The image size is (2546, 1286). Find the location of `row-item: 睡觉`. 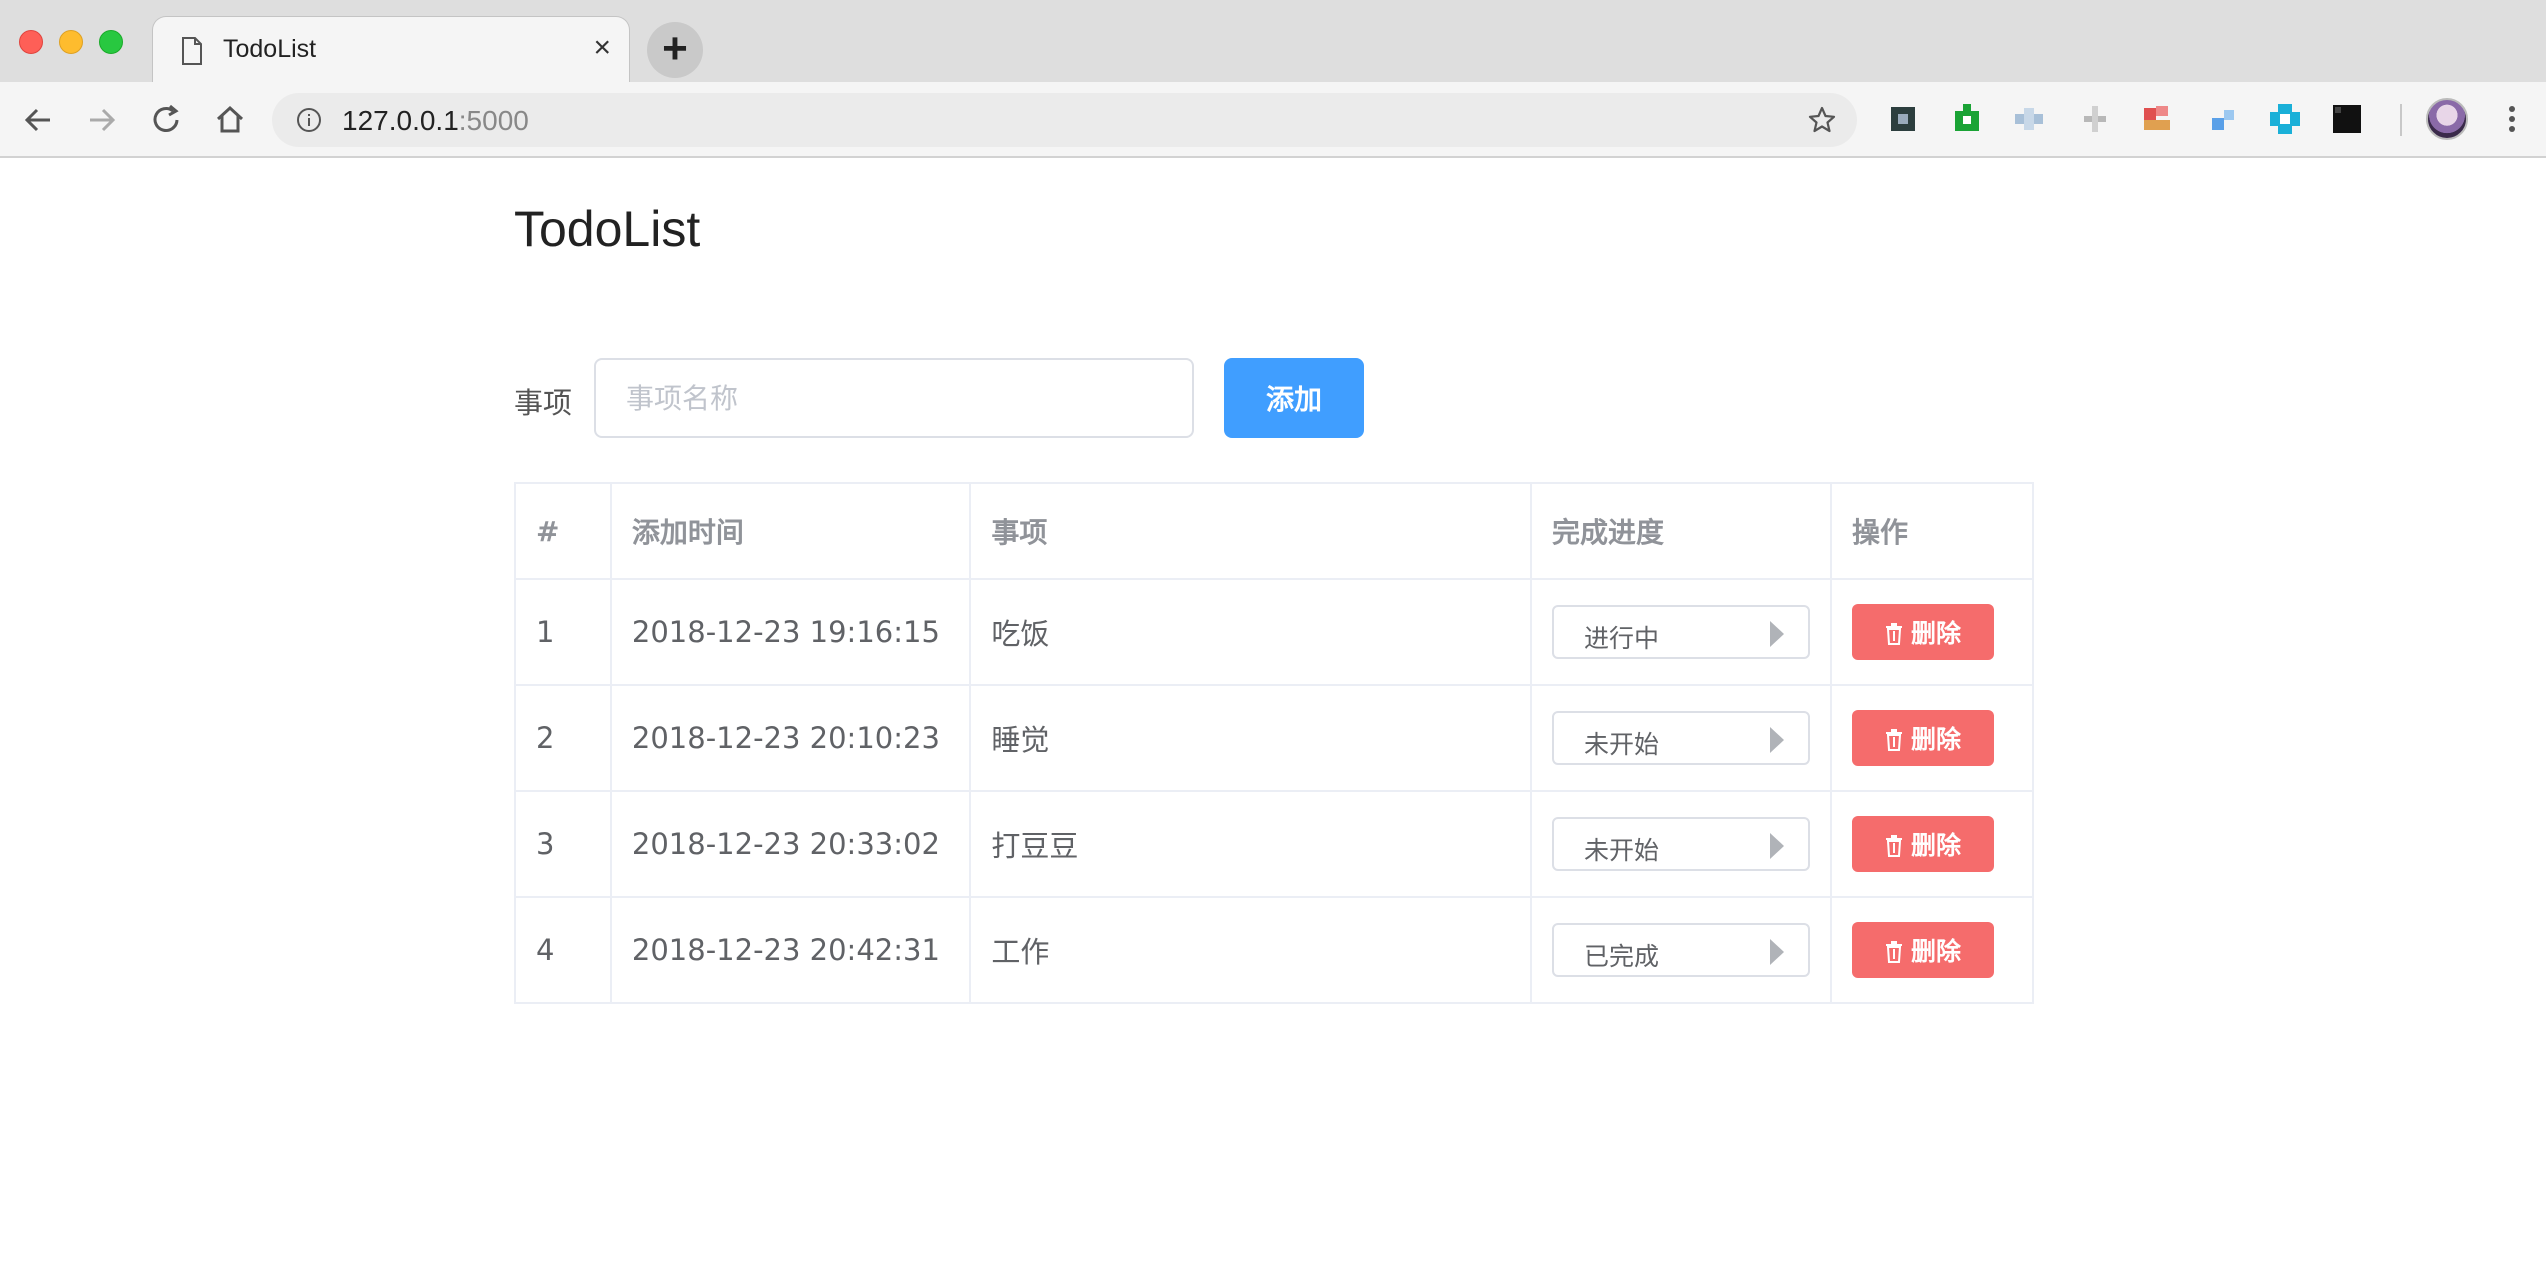

row-item: 睡觉 is located at coordinates (1251, 738).